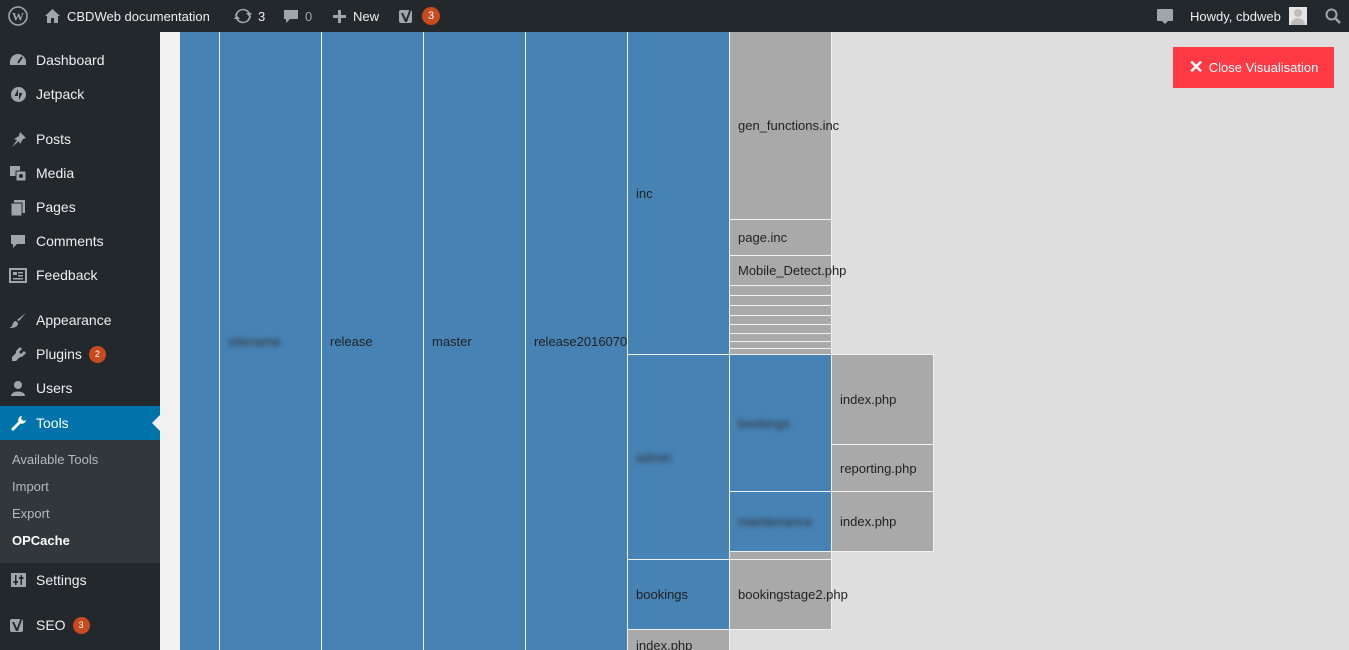 Image resolution: width=1349 pixels, height=650 pixels. What do you see at coordinates (51, 625) in the screenshot?
I see `sidebar-item-label: SEO` at bounding box center [51, 625].